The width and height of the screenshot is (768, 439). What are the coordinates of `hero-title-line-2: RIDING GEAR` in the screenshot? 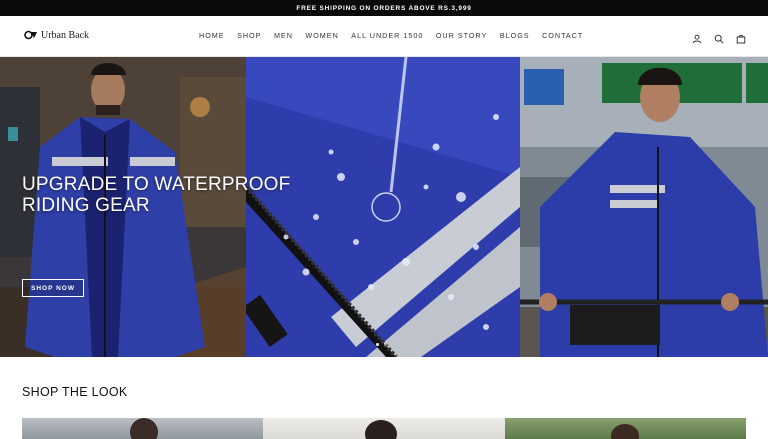 It's located at (86, 205).